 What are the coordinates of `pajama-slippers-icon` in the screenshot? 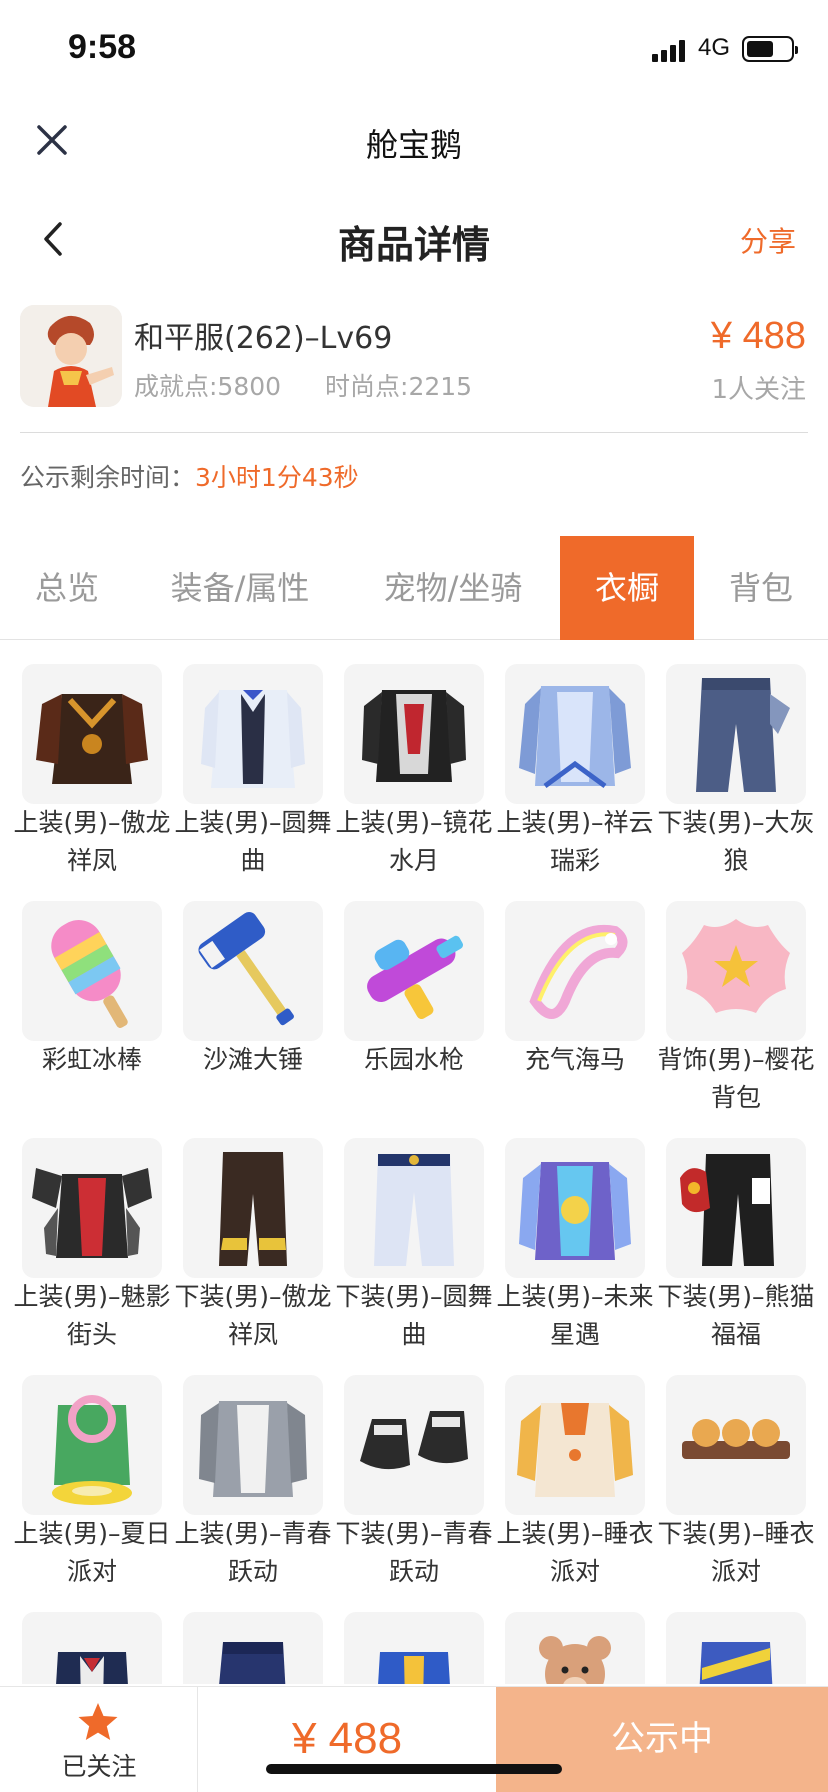 It's located at (736, 1445).